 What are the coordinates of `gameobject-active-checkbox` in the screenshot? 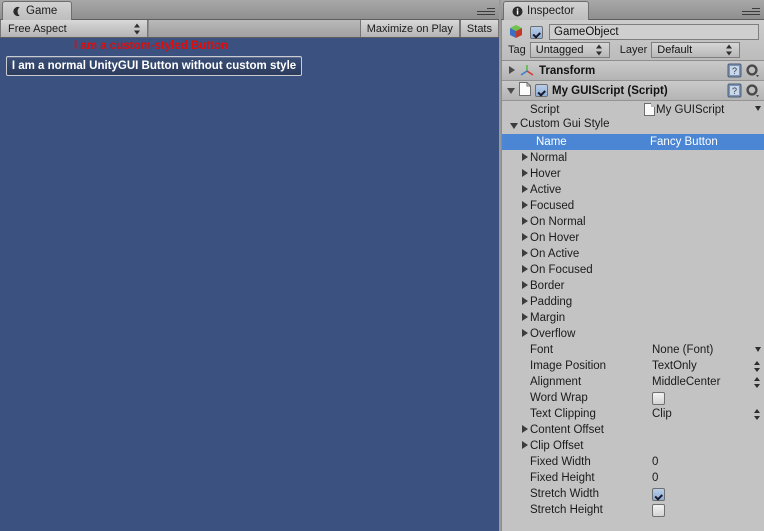 It's located at (536, 32).